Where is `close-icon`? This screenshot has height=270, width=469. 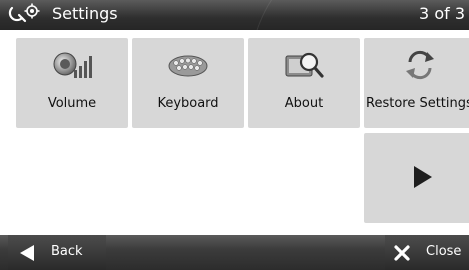 close-icon is located at coordinates (402, 253).